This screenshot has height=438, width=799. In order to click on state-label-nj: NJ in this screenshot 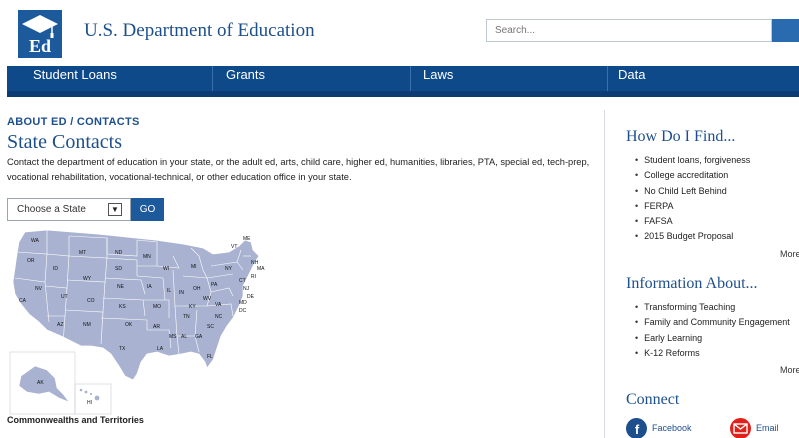, I will do `click(246, 289)`.